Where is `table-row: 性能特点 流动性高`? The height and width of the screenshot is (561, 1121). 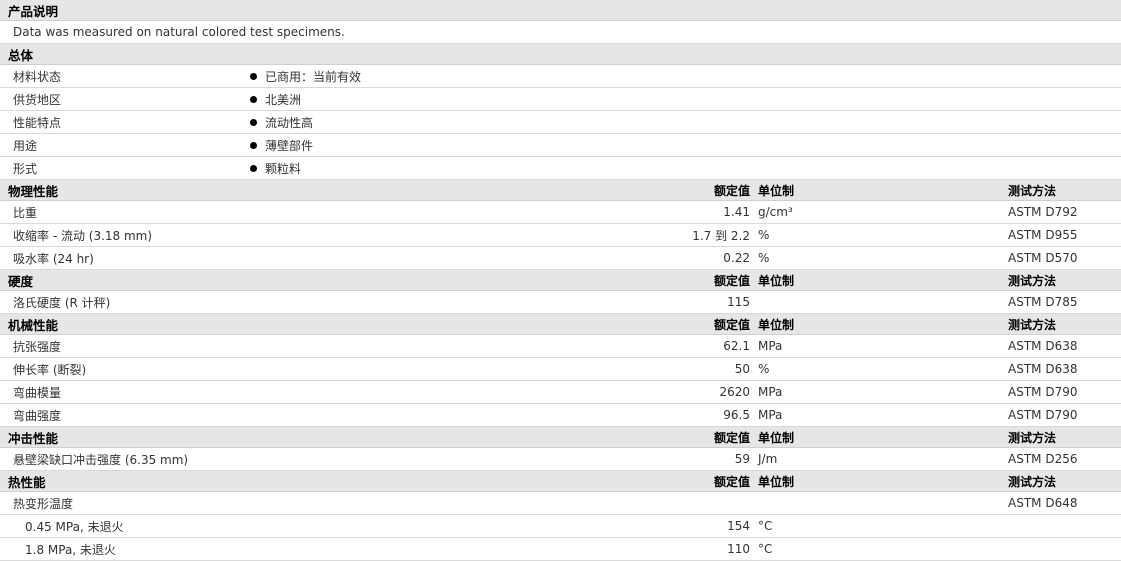 table-row: 性能特点 流动性高 is located at coordinates (560, 122).